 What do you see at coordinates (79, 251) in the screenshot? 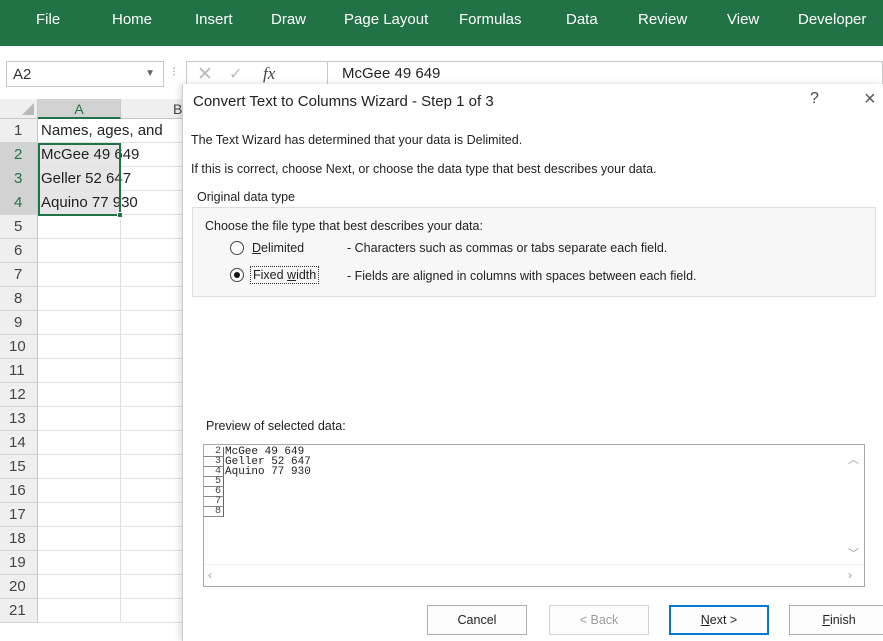
I see `cell-a6` at bounding box center [79, 251].